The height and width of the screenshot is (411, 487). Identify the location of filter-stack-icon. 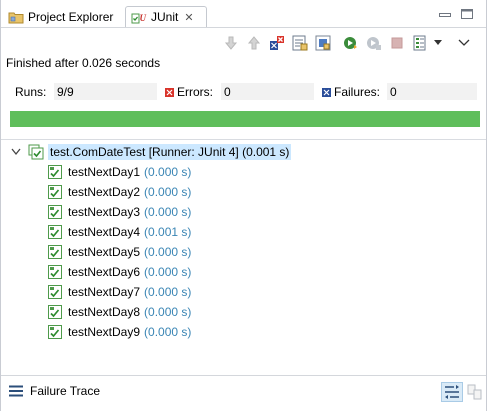
(452, 392).